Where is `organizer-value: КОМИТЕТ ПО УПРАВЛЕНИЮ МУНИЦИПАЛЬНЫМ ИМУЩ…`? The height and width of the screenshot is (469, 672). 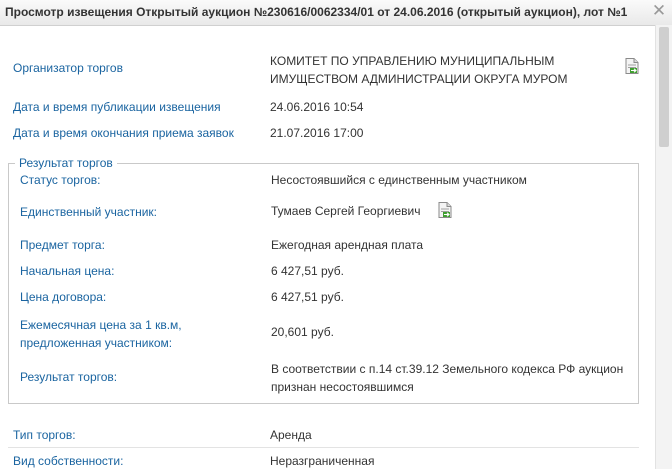 organizer-value: КОМИТЕТ ПО УПРАВЛЕНИЮ МУНИЦИПАЛЬНЫМ ИМУЩ… is located at coordinates (418, 70).